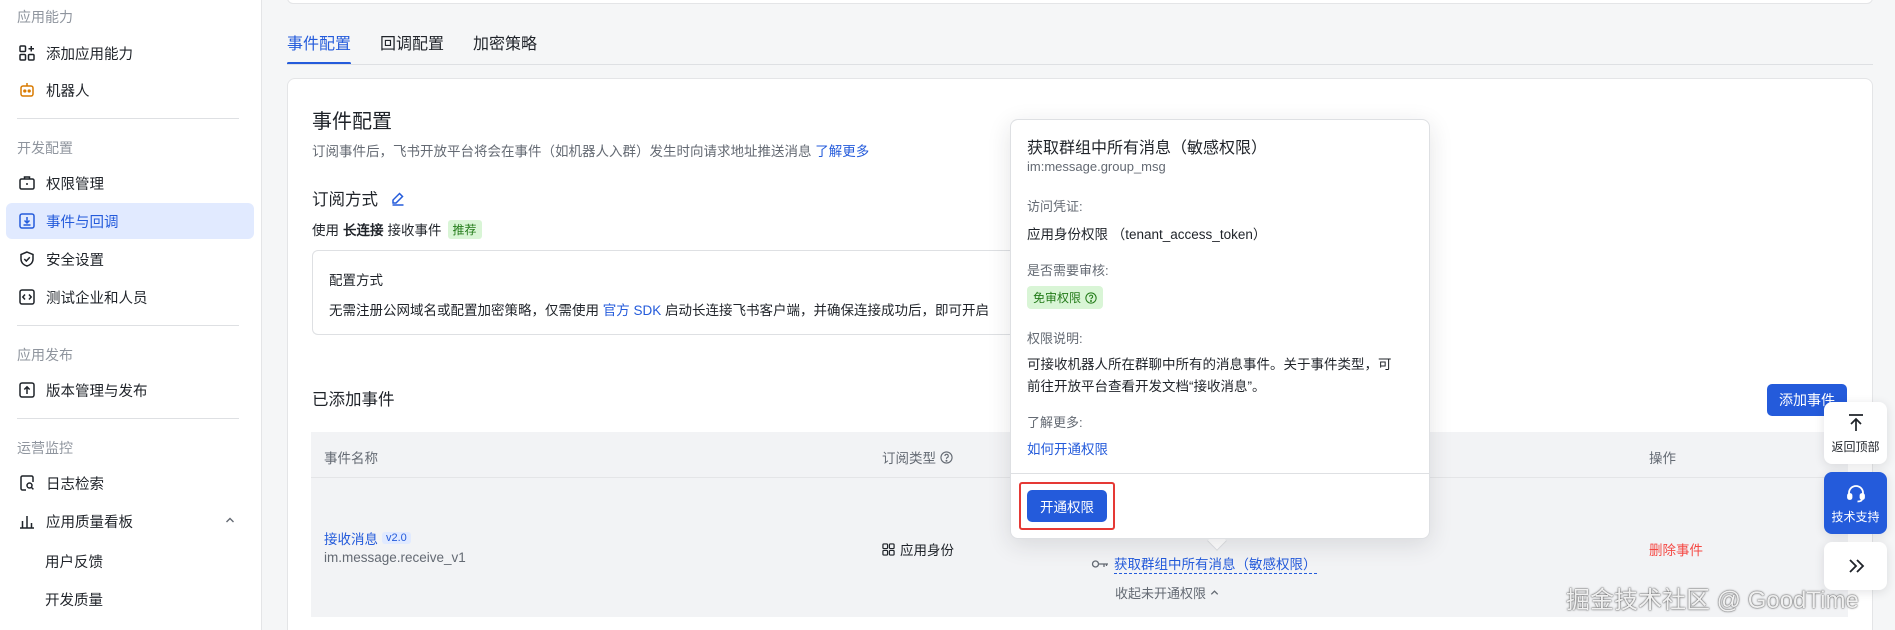 This screenshot has height=630, width=1895. What do you see at coordinates (1100, 564) in the screenshot?
I see `key-icon` at bounding box center [1100, 564].